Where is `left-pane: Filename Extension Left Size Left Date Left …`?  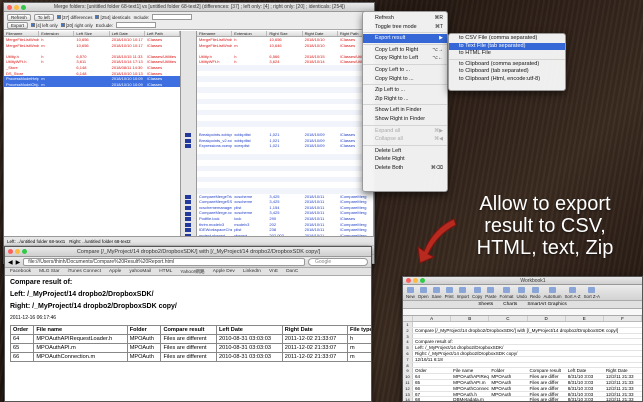
left-pane: Filename Extension Left Size Left Date Left … is located at coordinates (92, 134).